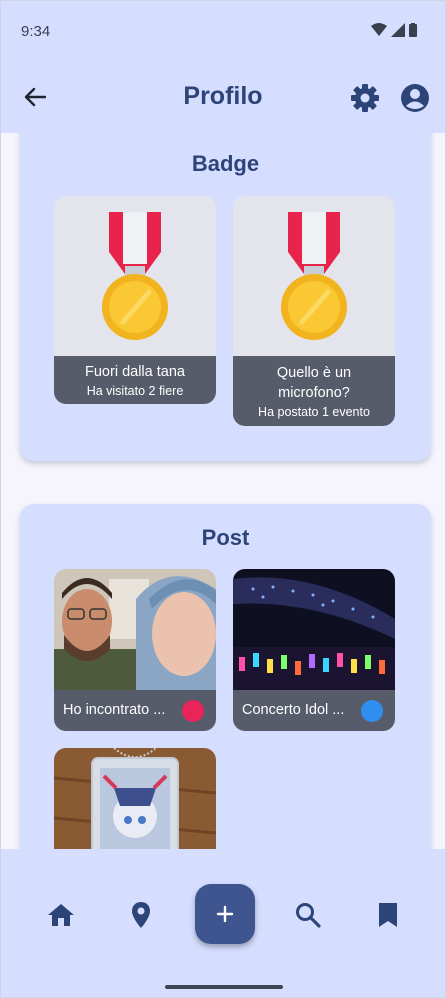 The height and width of the screenshot is (998, 446). I want to click on plus-icon, so click(225, 914).